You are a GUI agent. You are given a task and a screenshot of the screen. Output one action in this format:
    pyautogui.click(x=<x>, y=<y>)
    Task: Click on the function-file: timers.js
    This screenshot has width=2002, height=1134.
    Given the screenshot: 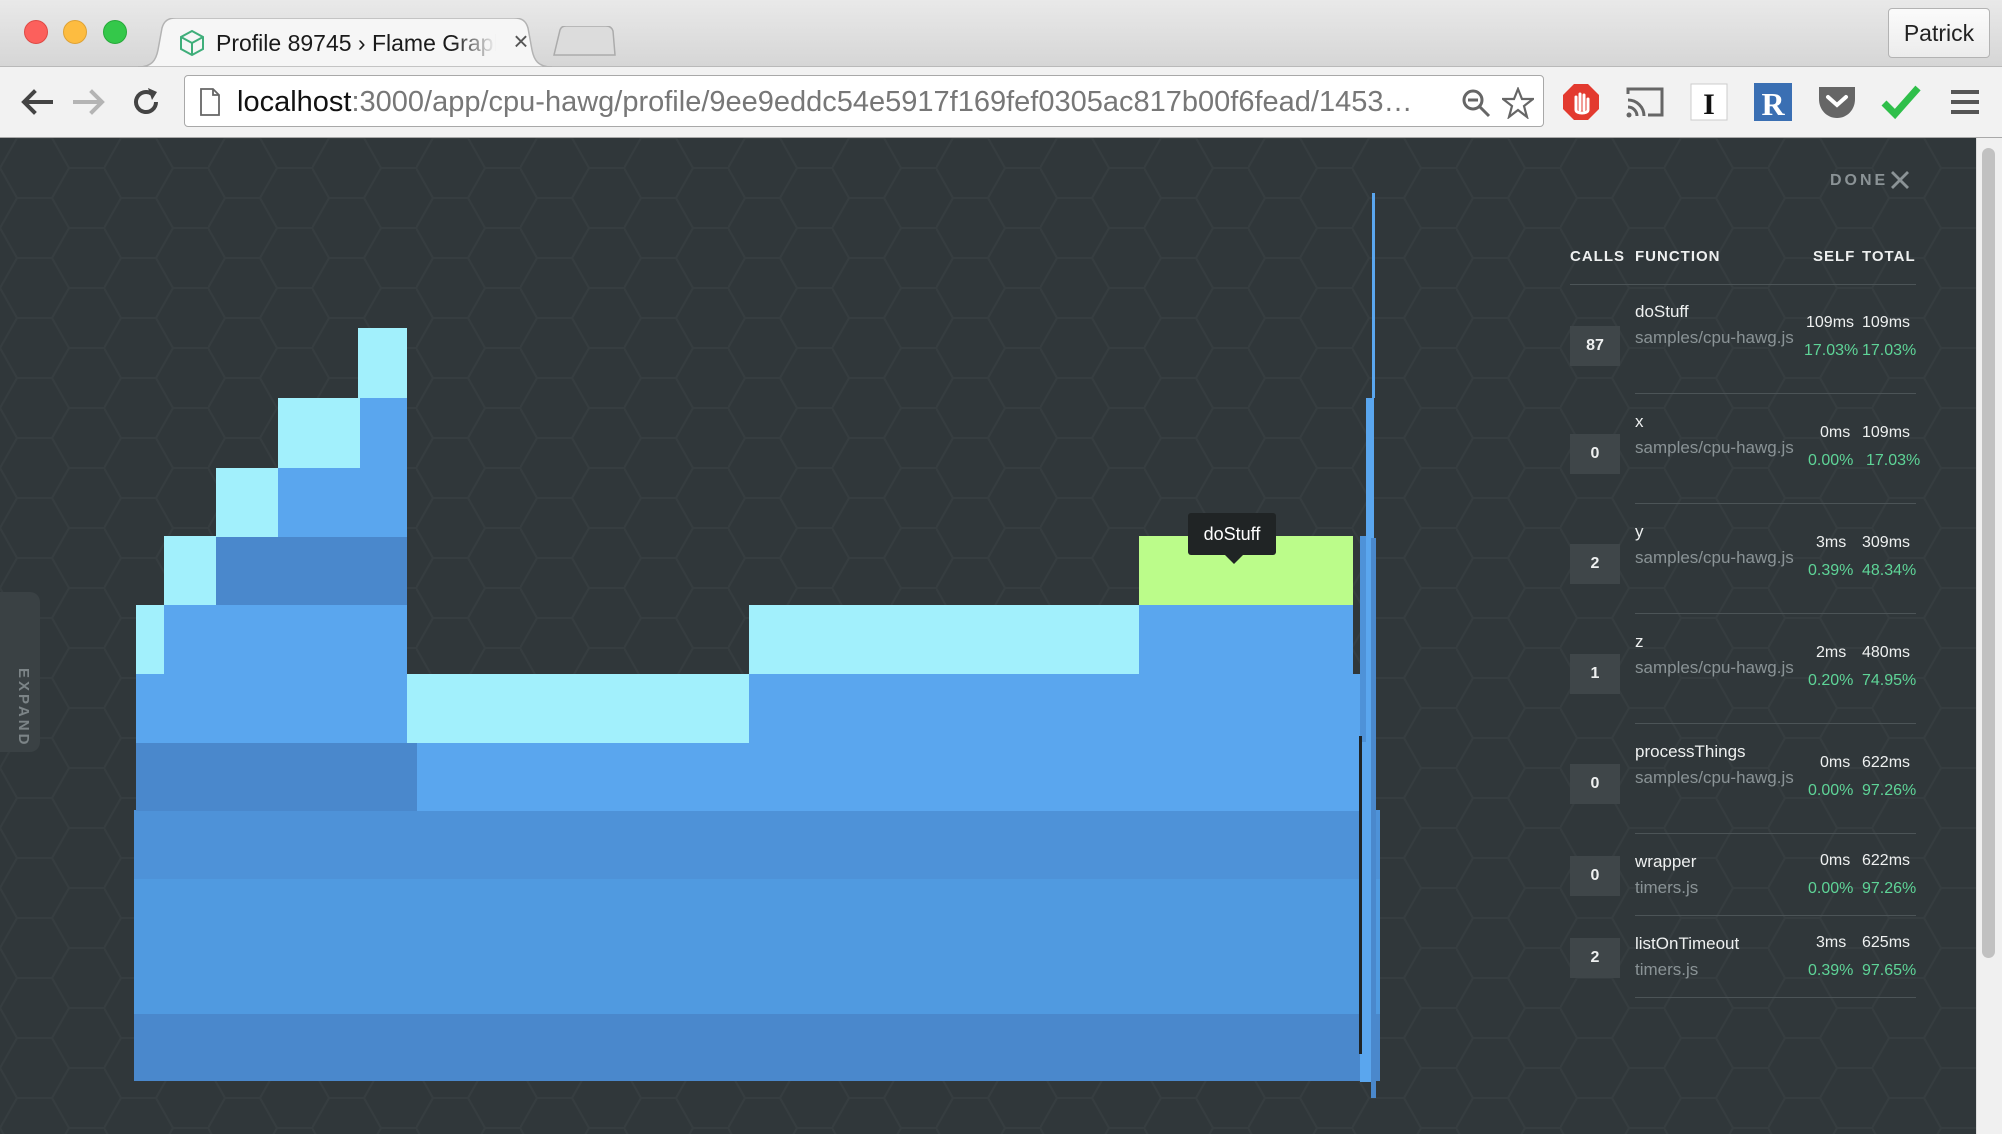 What is the action you would take?
    pyautogui.click(x=1667, y=887)
    